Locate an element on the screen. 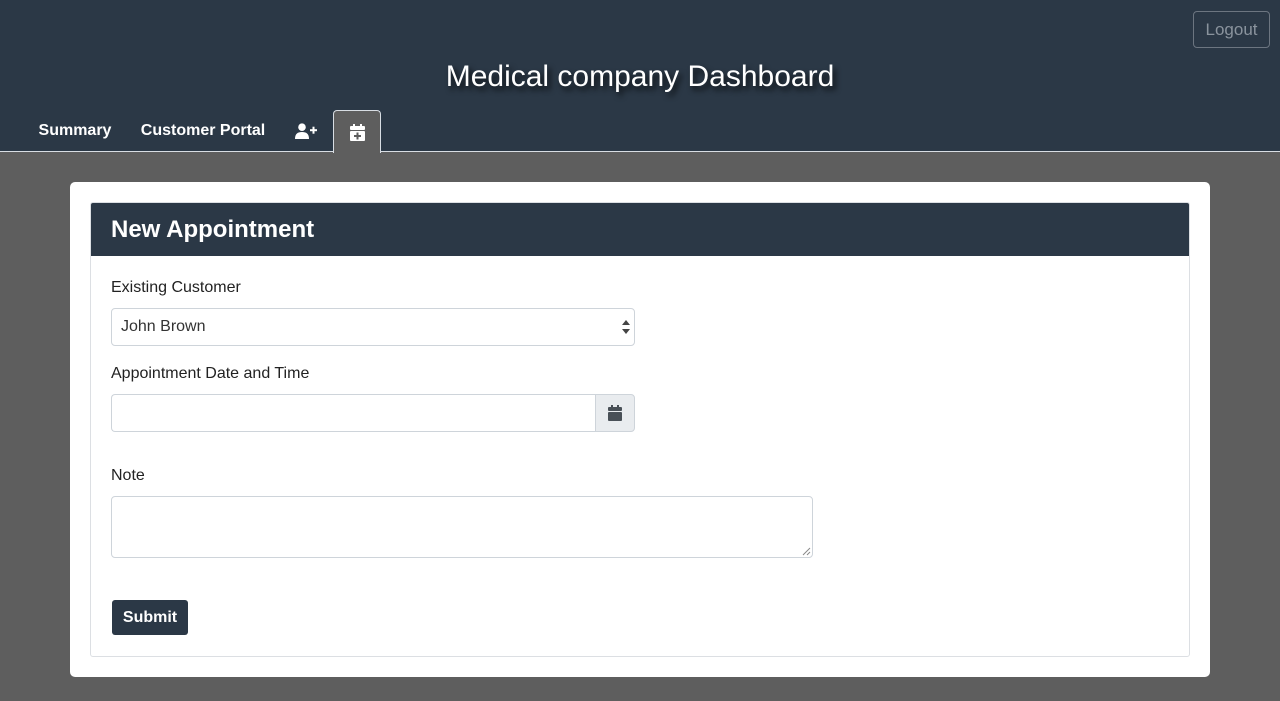  logout-button: Logout is located at coordinates (1231, 29).